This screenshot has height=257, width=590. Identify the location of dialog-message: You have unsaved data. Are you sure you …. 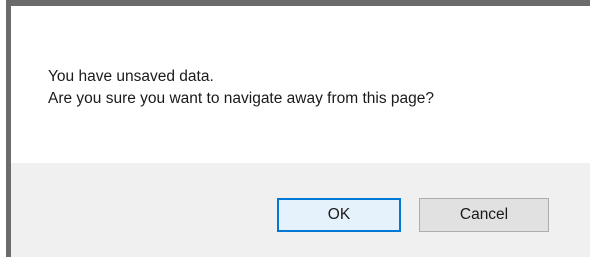
(241, 88).